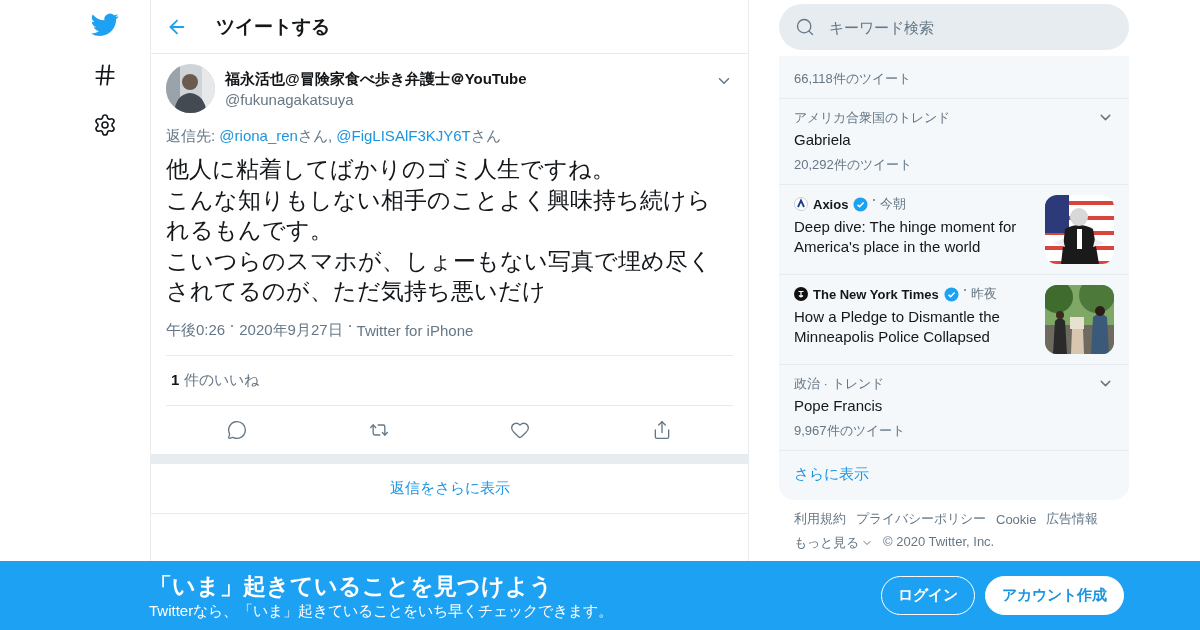  What do you see at coordinates (849, 431) in the screenshot?
I see `tweet-count: 9,967件のツイート` at bounding box center [849, 431].